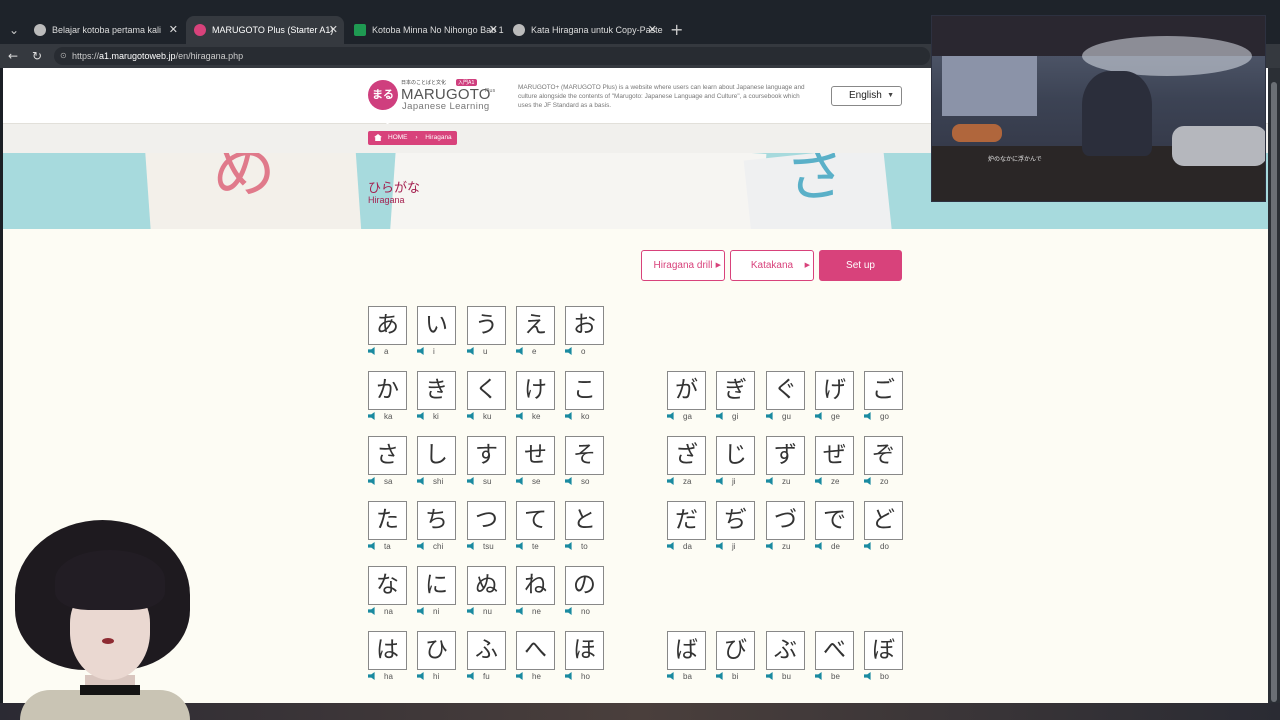 The image size is (1280, 720). I want to click on setup-button: Set up, so click(860, 265).